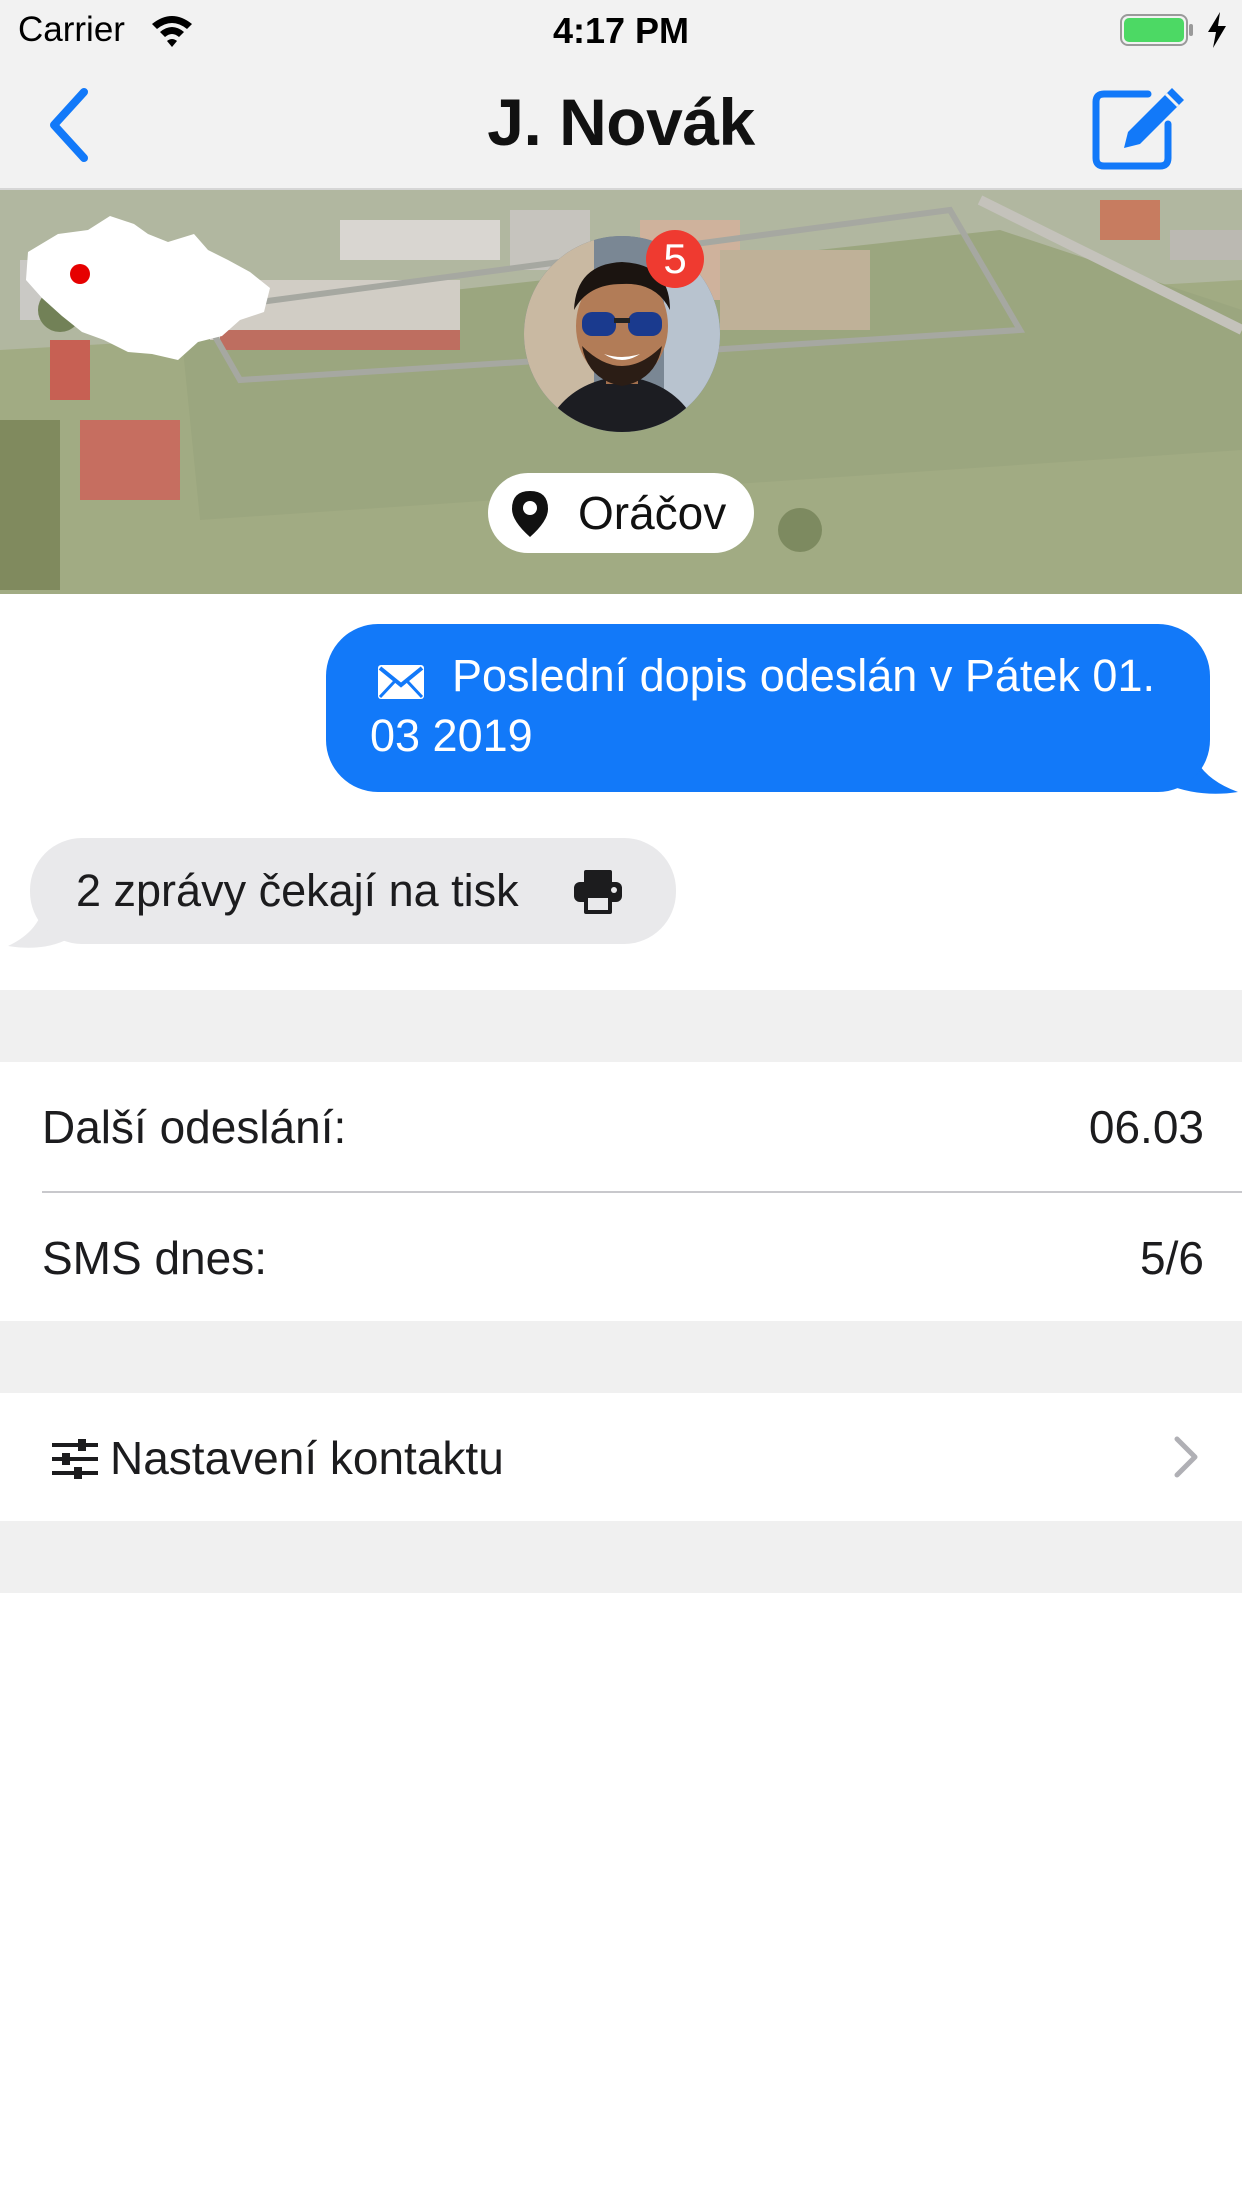 The height and width of the screenshot is (2208, 1242). I want to click on status-time: 4:17 PM, so click(621, 30).